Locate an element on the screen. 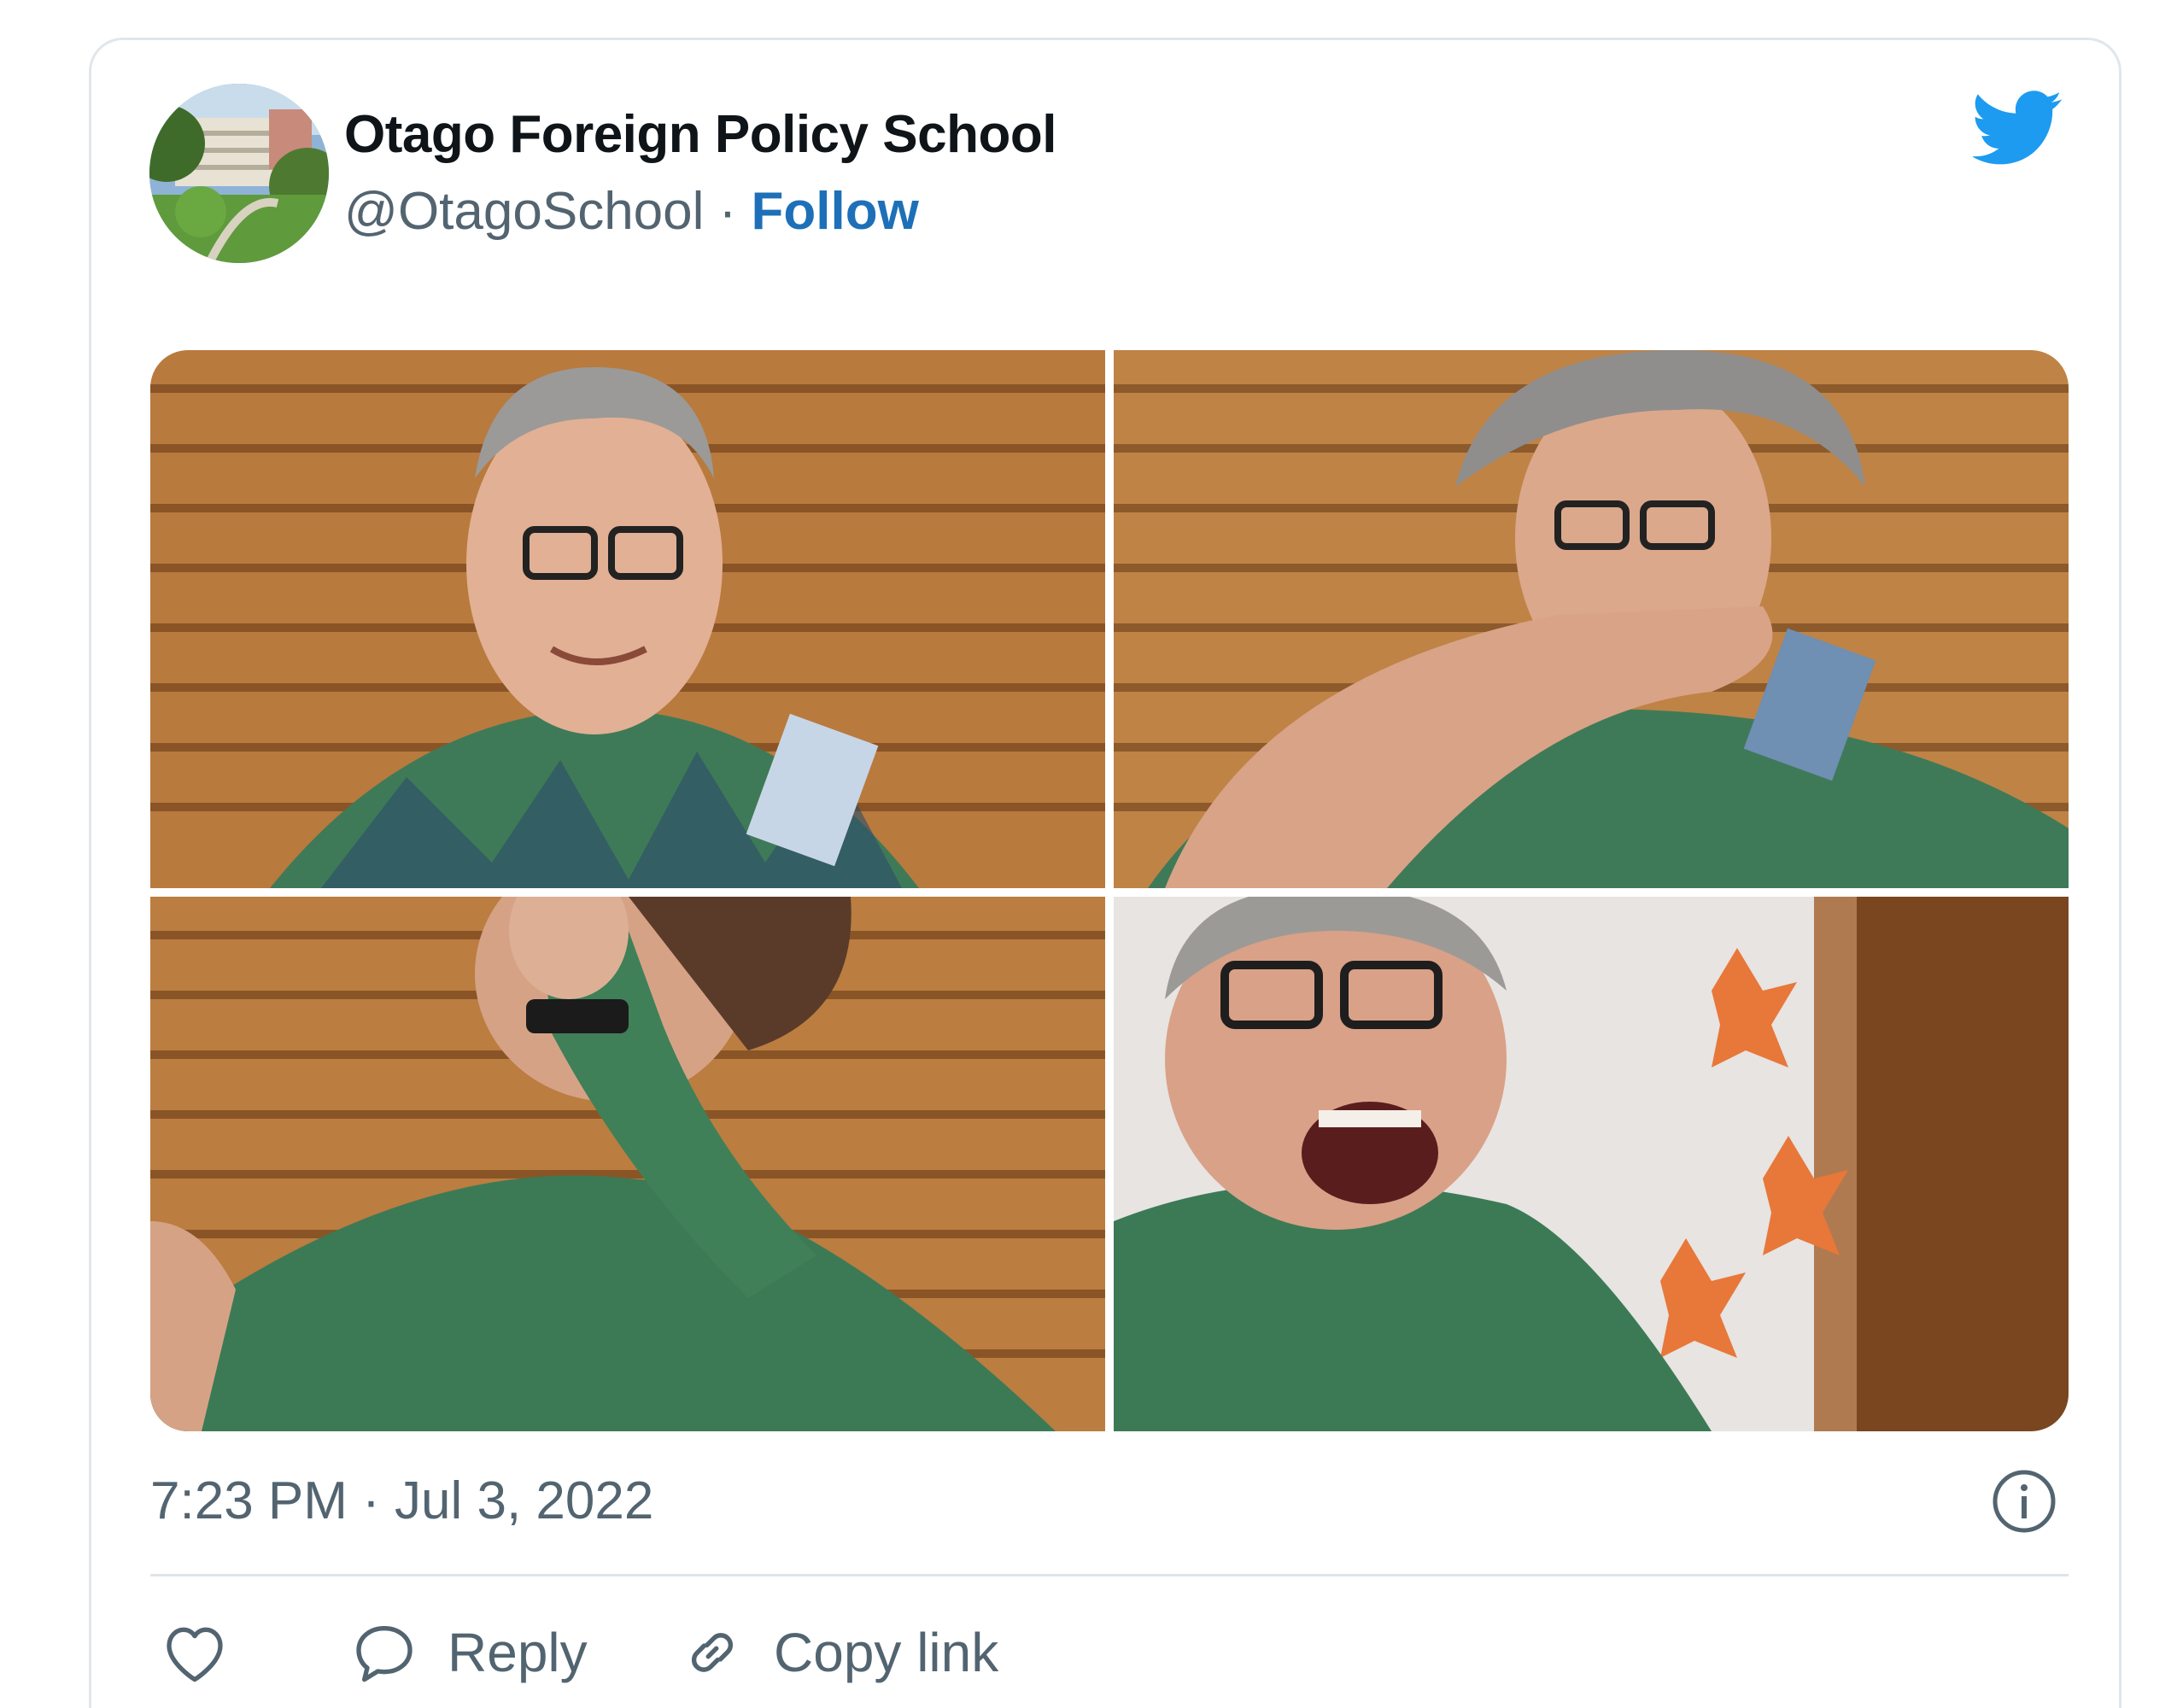 The image size is (2177, 1708). copy-link-button: Copy link is located at coordinates (839, 1652).